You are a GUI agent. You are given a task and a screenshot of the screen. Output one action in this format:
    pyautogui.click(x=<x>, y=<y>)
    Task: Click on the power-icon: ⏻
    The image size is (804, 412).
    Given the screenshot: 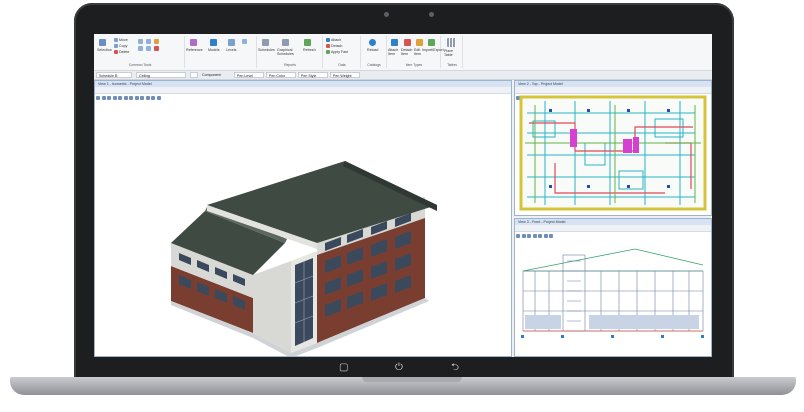 What is the action you would take?
    pyautogui.click(x=399, y=368)
    